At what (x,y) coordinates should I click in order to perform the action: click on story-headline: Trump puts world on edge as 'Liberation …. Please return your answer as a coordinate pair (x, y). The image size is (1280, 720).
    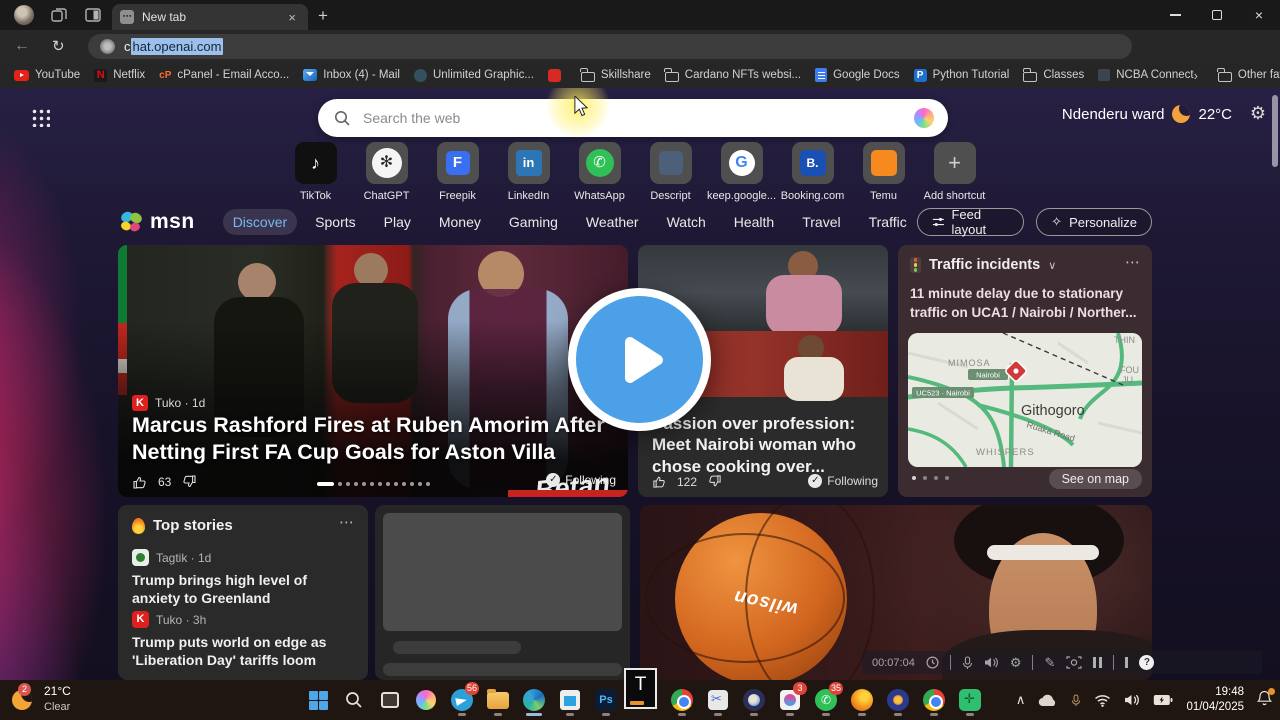
    Looking at the image, I should click on (244, 651).